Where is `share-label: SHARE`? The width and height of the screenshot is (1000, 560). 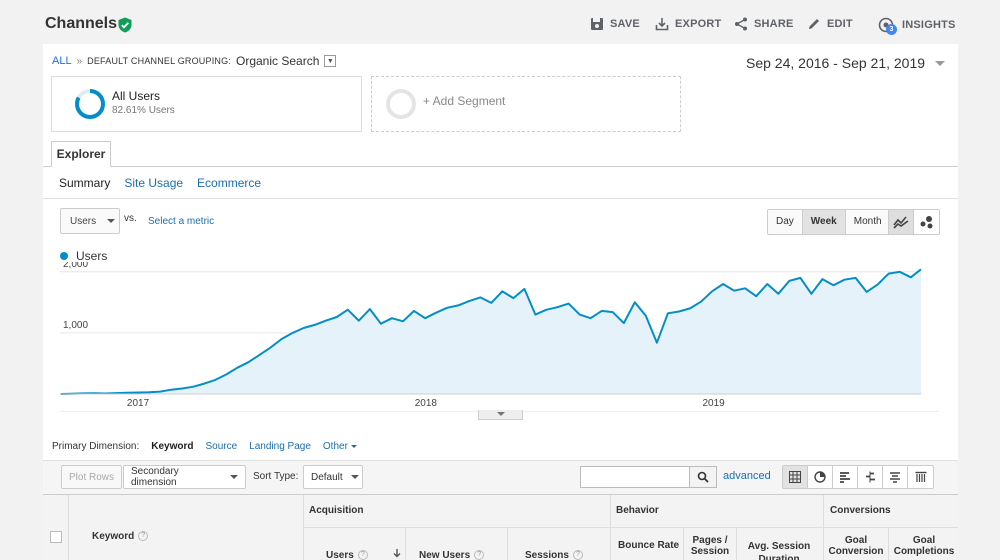 share-label: SHARE is located at coordinates (774, 24).